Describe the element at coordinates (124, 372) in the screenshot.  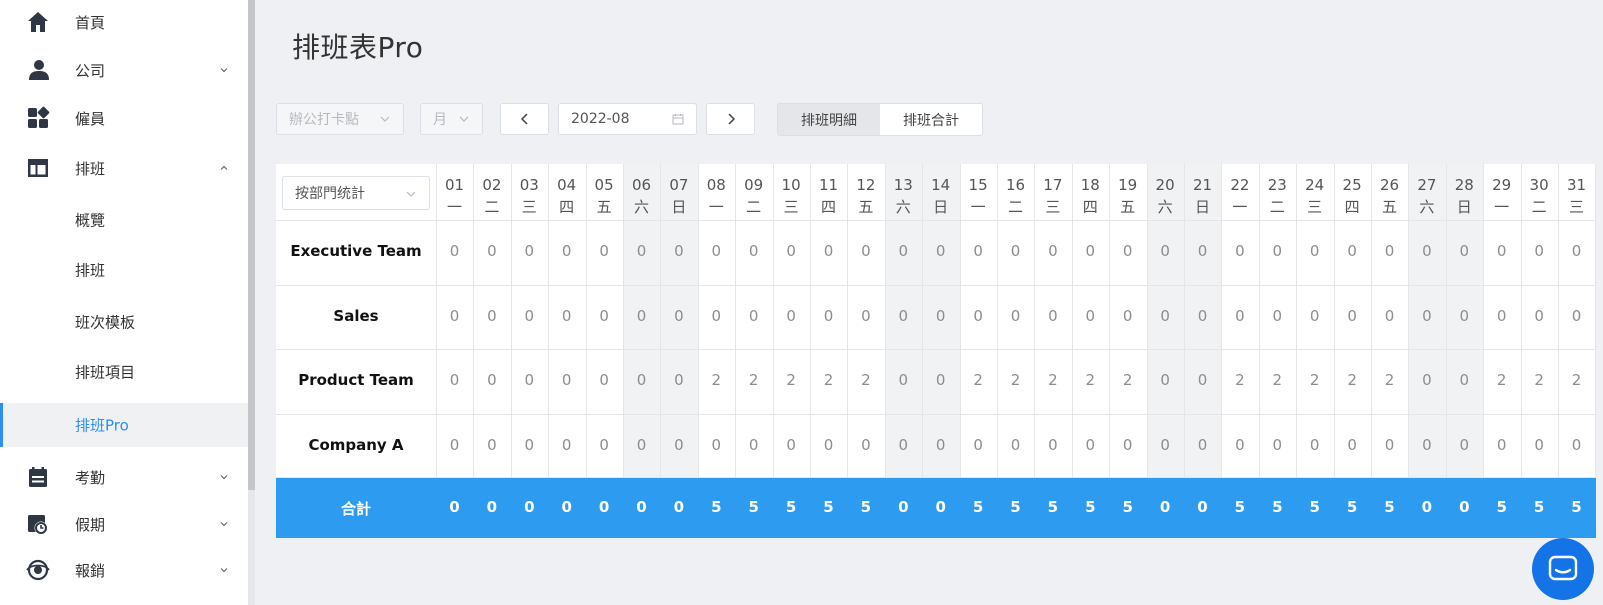
I see `sub-schedule-items: 排班項目` at that location.